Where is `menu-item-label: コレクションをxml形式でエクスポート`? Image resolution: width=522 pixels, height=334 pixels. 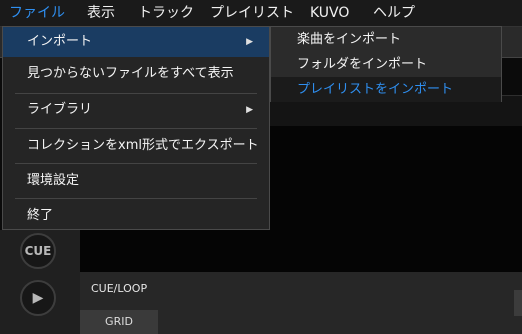
menu-item-label: コレクションをxml形式でエクスポート is located at coordinates (143, 145).